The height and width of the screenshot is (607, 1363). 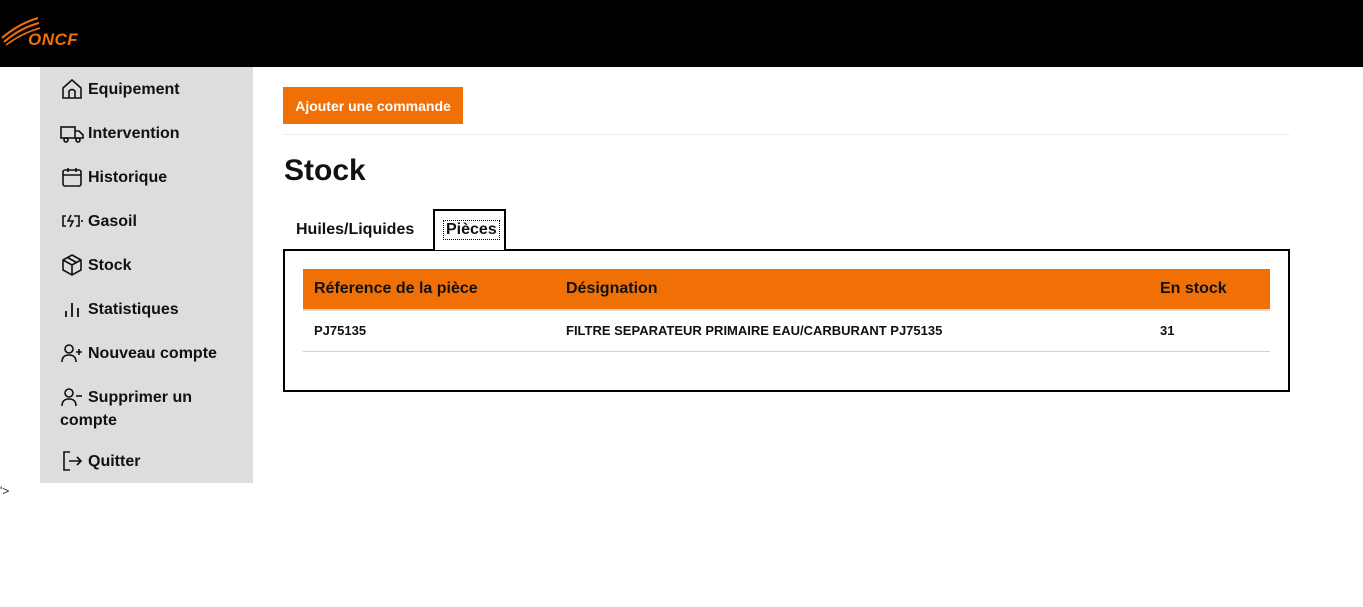 I want to click on sidebar-item-nouveau-compte: Nouveau compte, so click(x=155, y=353).